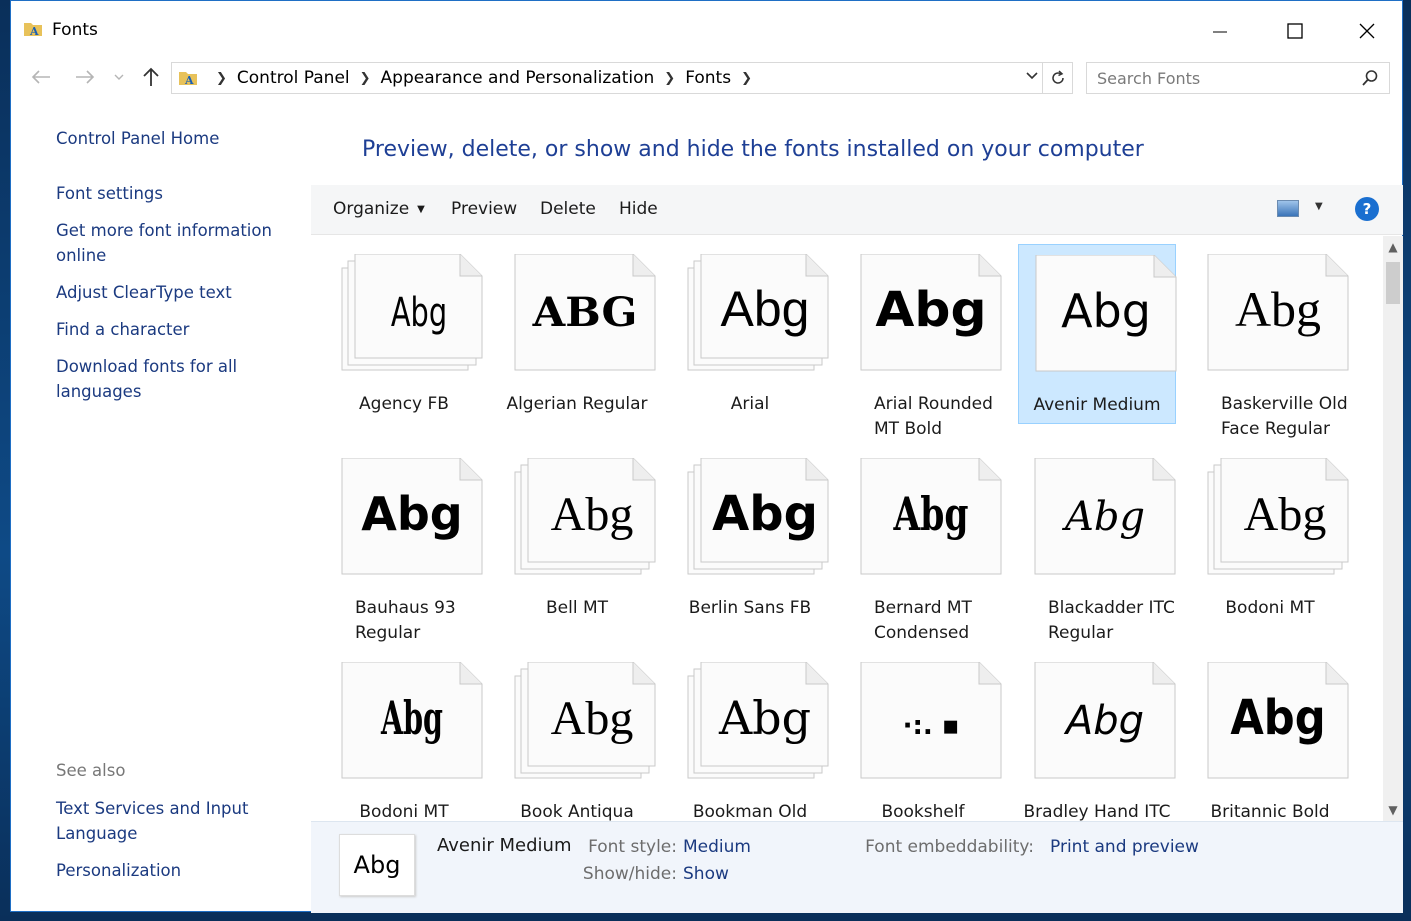 This screenshot has height=921, width=1411. Describe the element at coordinates (176, 193) in the screenshot. I see `font-settings-link: Font settings` at that location.